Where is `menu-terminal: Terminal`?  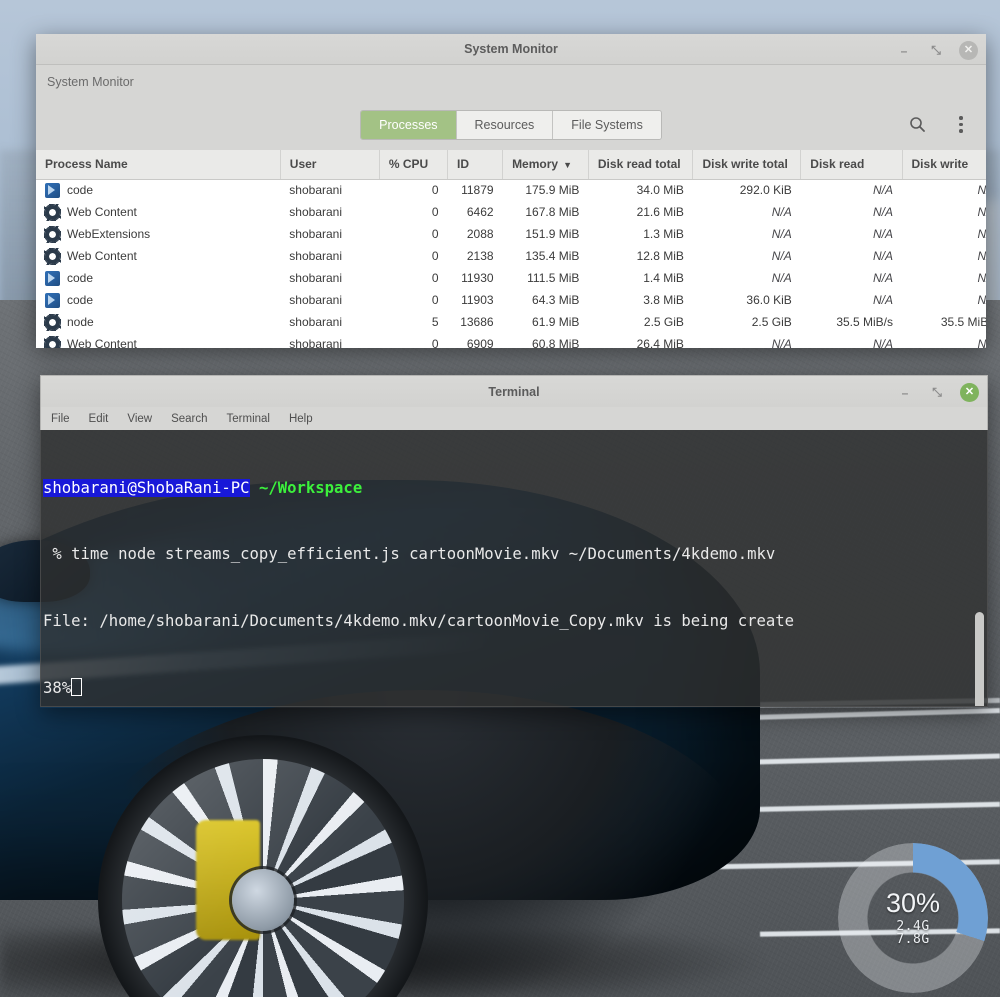
menu-terminal: Terminal is located at coordinates (248, 419).